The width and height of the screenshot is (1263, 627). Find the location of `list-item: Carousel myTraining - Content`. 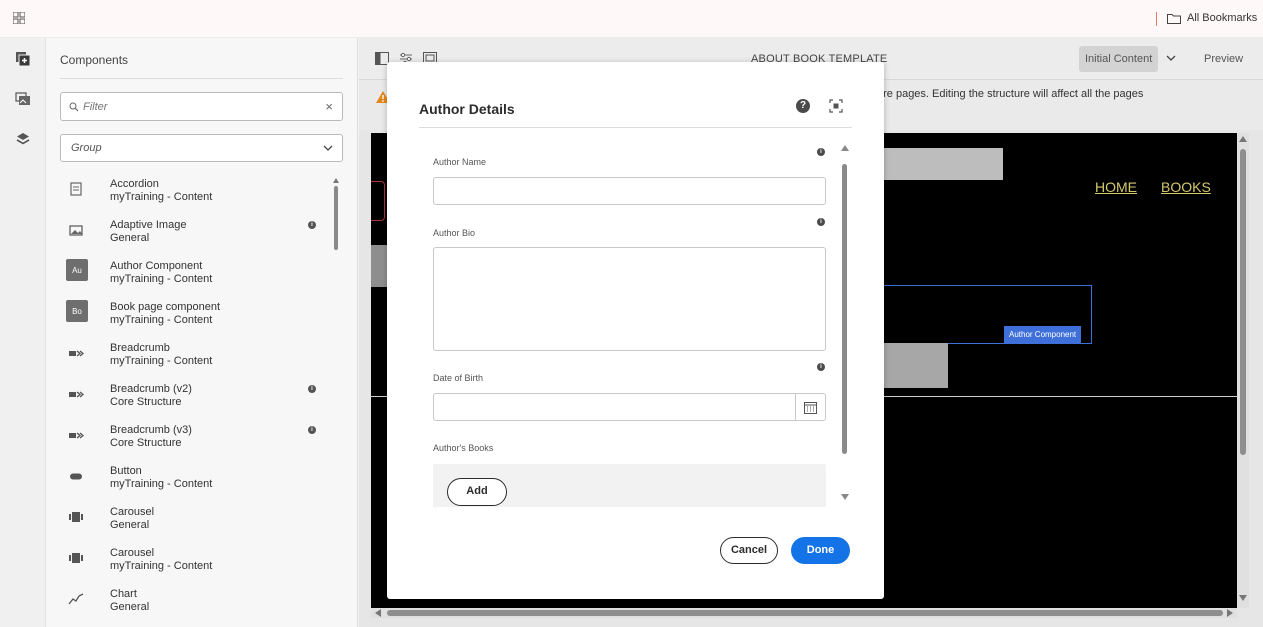

list-item: Carousel myTraining - Content is located at coordinates (190, 562).